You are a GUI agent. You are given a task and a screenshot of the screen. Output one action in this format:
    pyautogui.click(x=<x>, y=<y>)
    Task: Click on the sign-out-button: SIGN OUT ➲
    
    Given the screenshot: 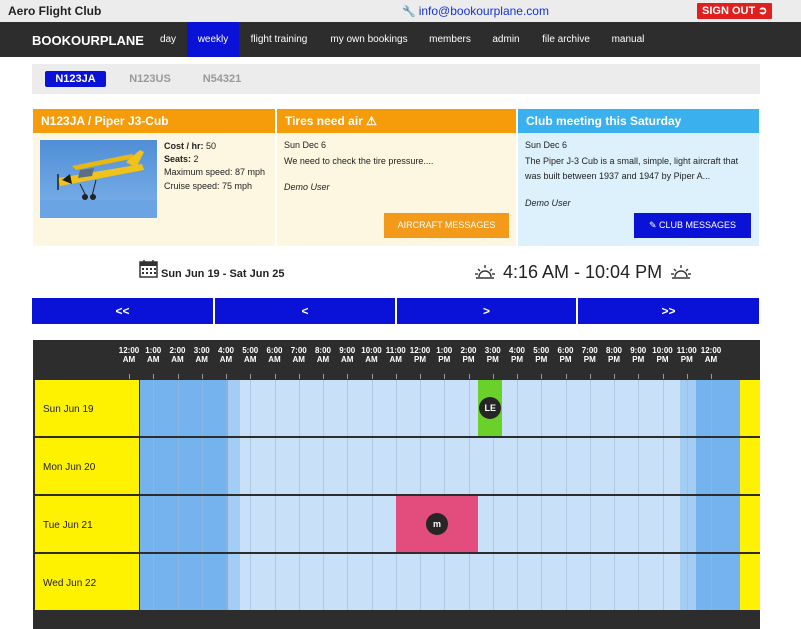 What is the action you would take?
    pyautogui.click(x=735, y=11)
    